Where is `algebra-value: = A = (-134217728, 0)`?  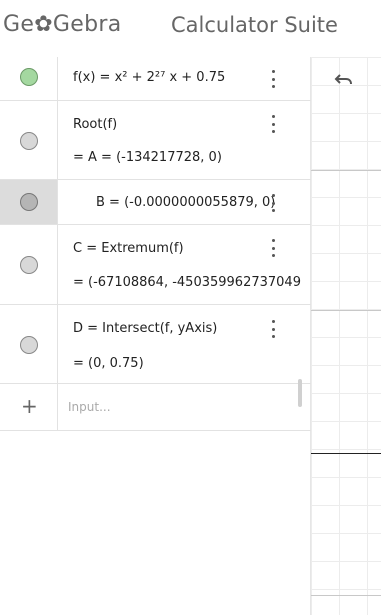 algebra-value: = A = (-134217728, 0) is located at coordinates (147, 157).